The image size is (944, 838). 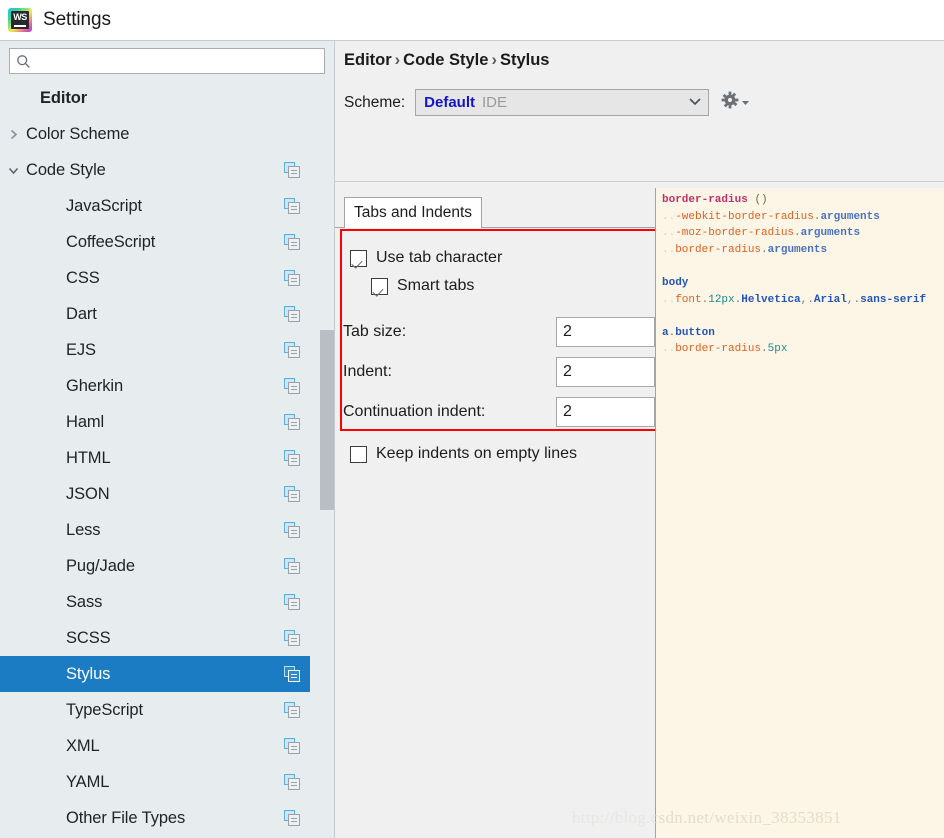 What do you see at coordinates (88, 493) in the screenshot?
I see `sidebar-item-label: JSON` at bounding box center [88, 493].